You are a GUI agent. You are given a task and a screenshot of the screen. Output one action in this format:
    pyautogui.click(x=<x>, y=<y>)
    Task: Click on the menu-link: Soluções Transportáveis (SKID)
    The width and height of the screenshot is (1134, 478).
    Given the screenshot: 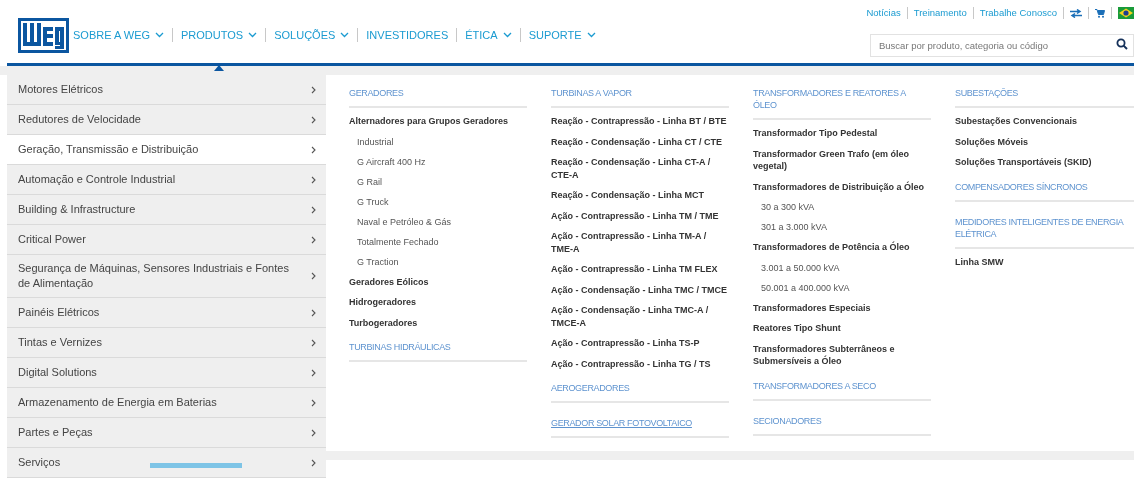 What is the action you would take?
    pyautogui.click(x=1044, y=162)
    